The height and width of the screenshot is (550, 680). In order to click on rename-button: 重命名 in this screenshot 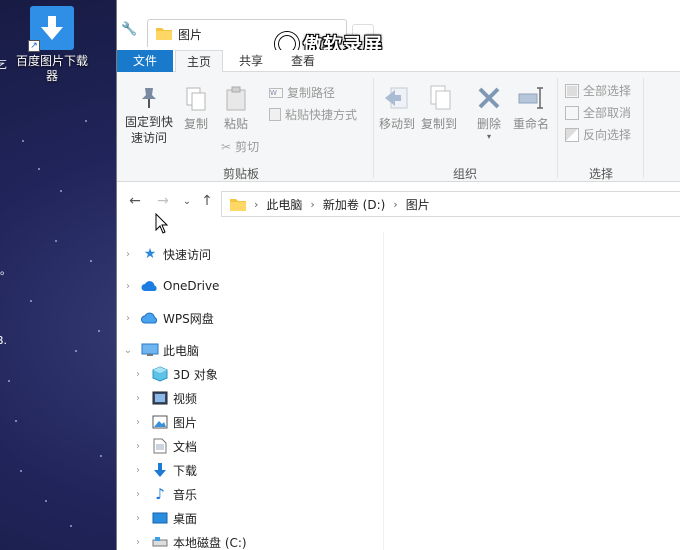, I will do `click(531, 108)`.